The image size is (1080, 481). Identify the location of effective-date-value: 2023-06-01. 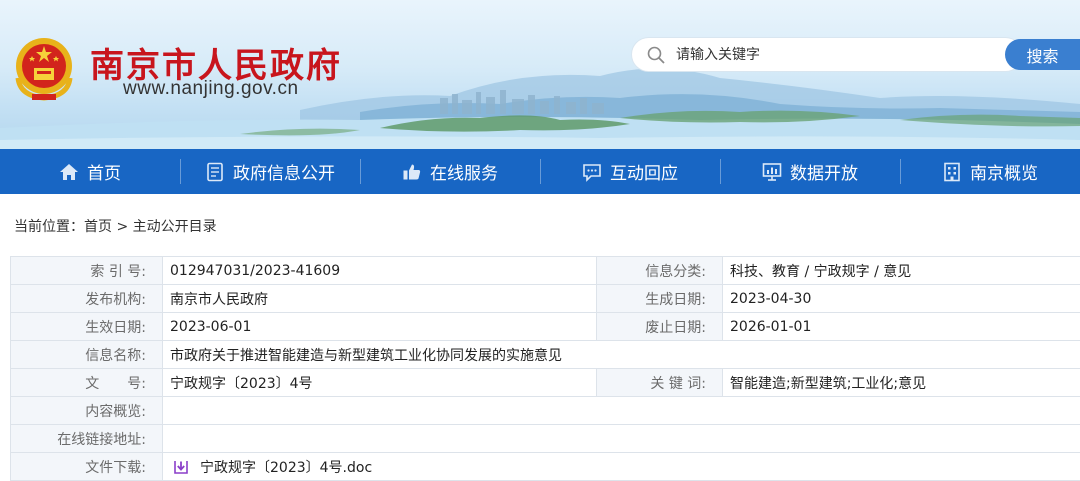
(380, 327).